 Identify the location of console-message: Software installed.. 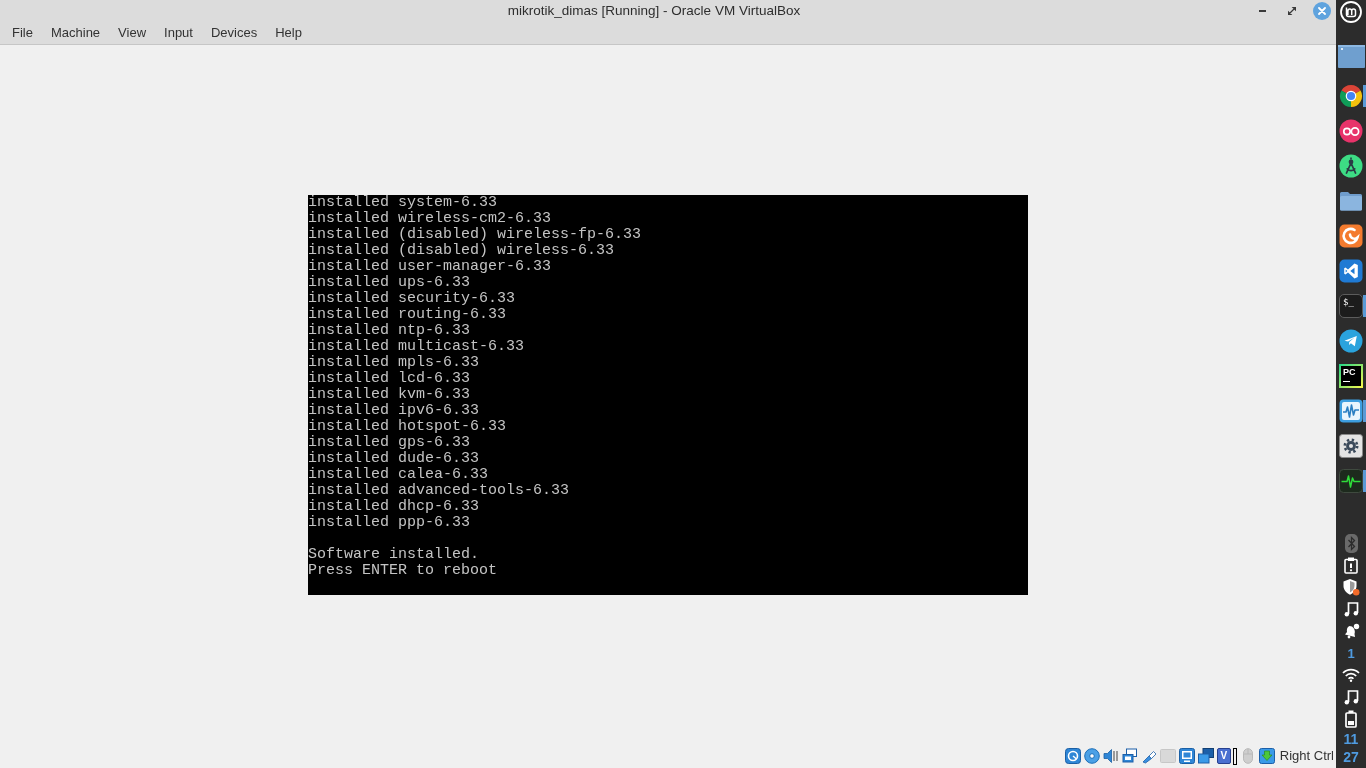
(394, 554).